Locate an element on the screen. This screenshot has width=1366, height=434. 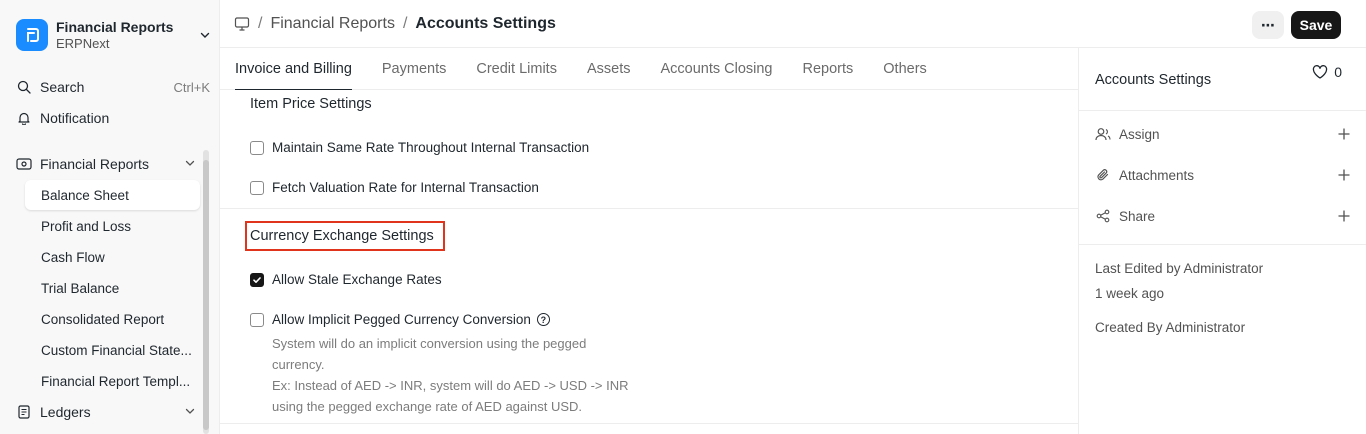
created-by: Created By Administrator is located at coordinates (1170, 327).